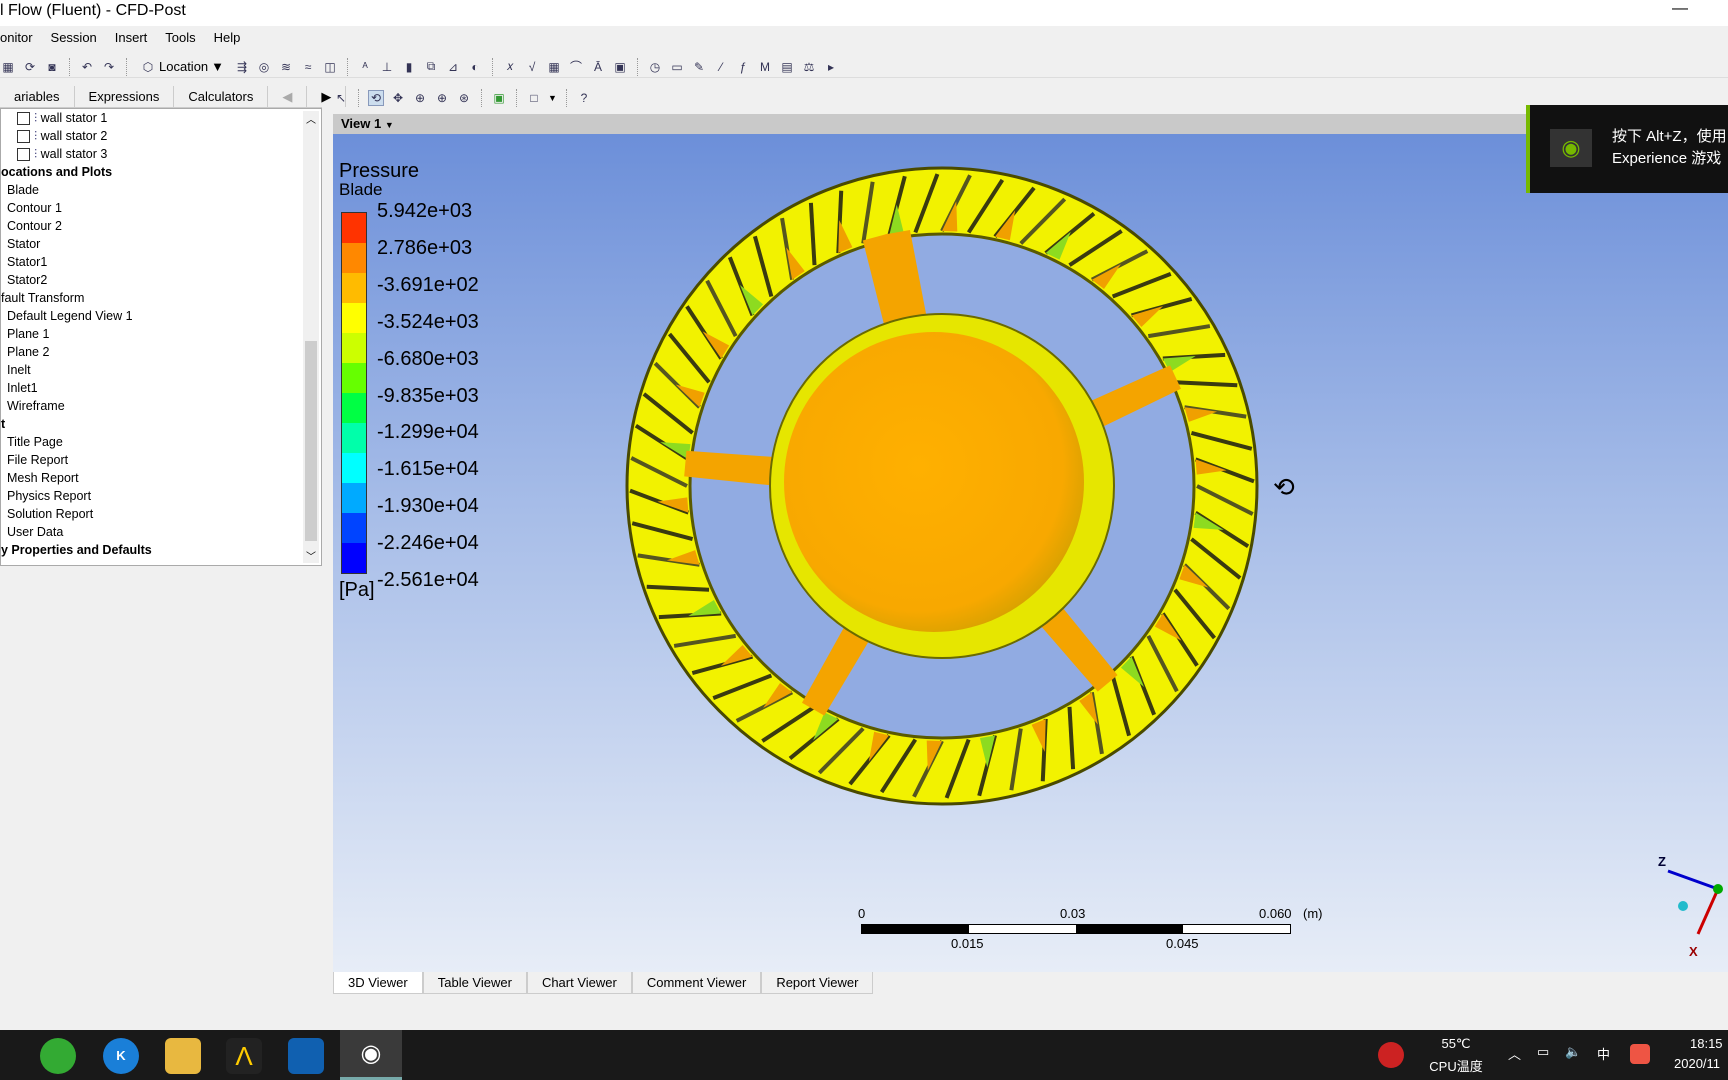 The image size is (1728, 1080). Describe the element at coordinates (161, 514) in the screenshot. I see `tree-item: Solution Report` at that location.